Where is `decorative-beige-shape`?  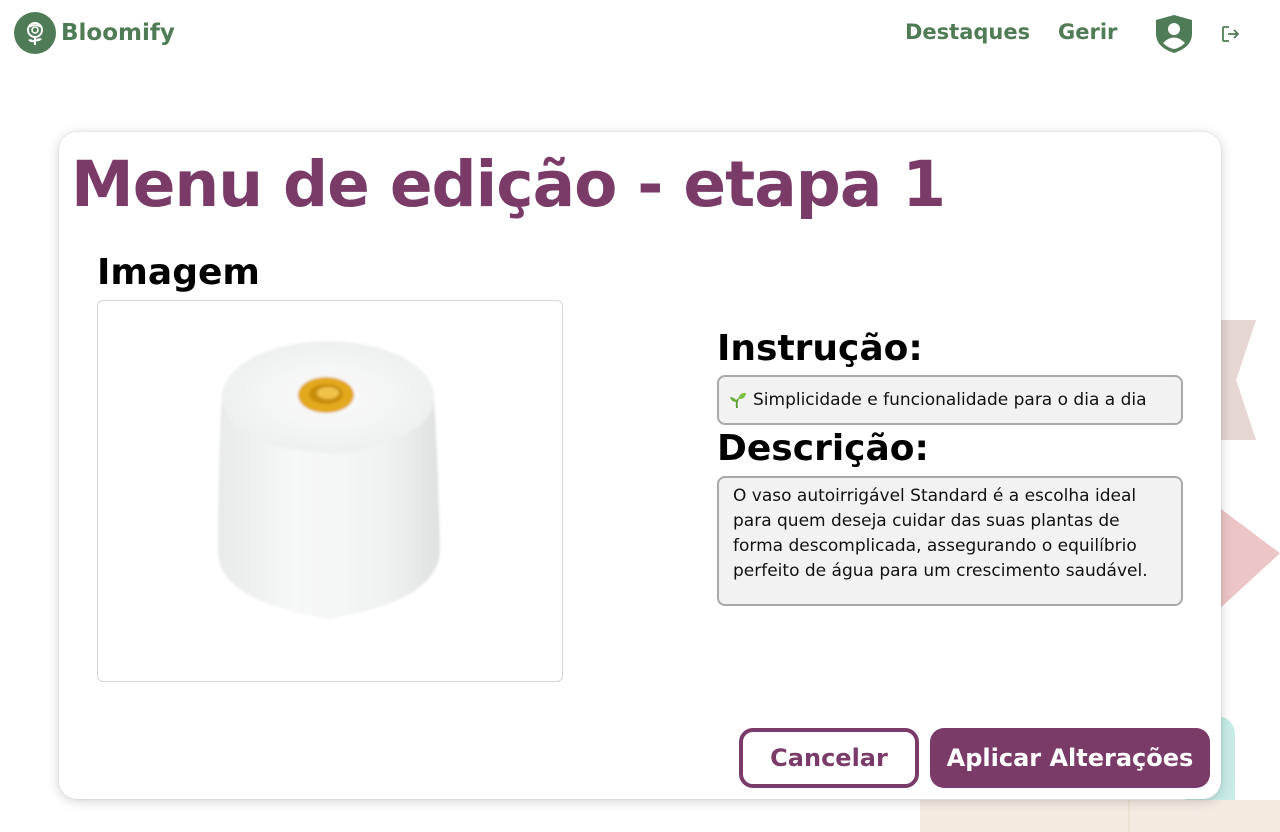 decorative-beige-shape is located at coordinates (1100, 816).